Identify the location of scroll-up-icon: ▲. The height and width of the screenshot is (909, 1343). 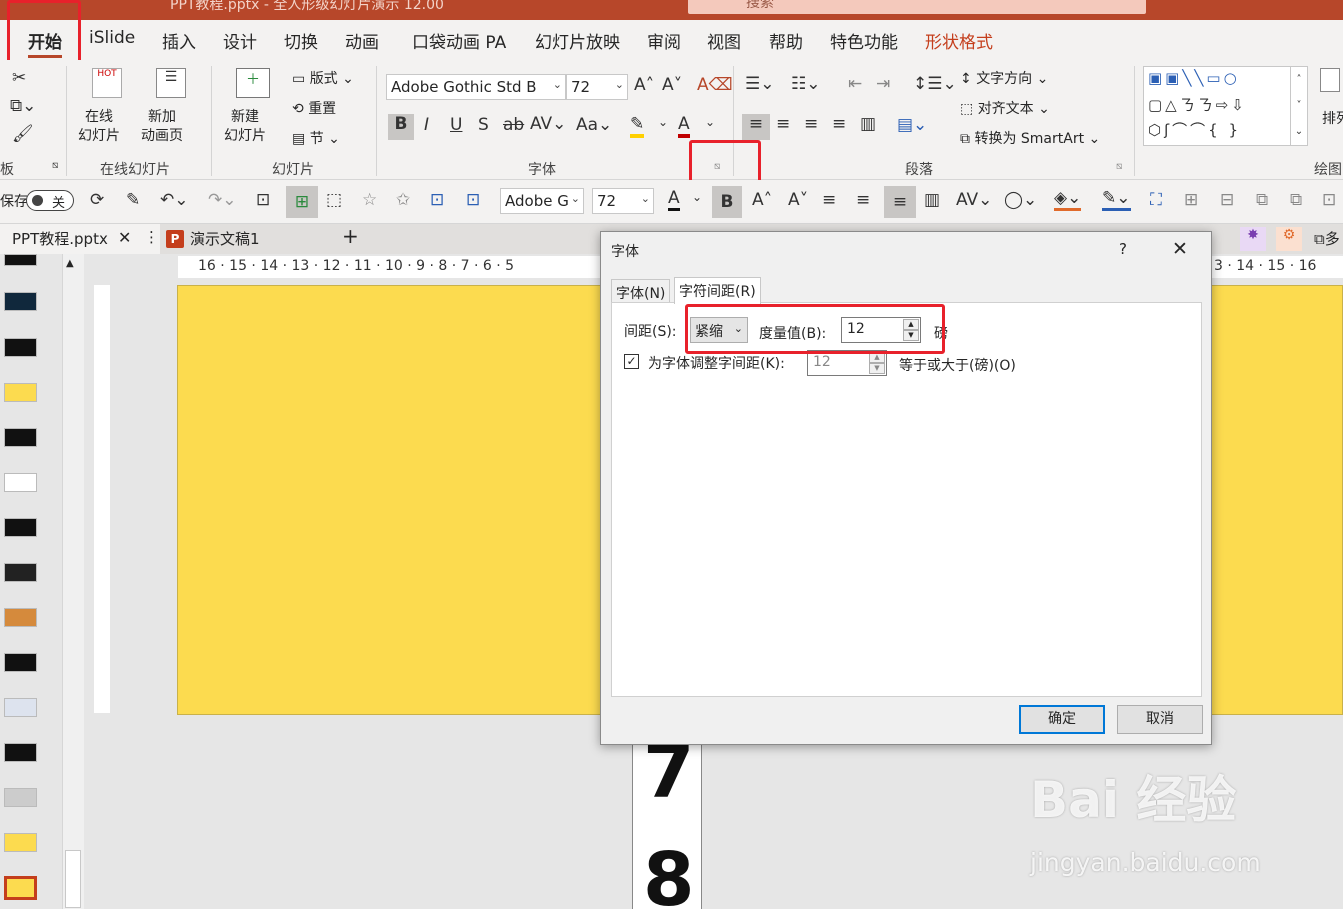
(70, 263).